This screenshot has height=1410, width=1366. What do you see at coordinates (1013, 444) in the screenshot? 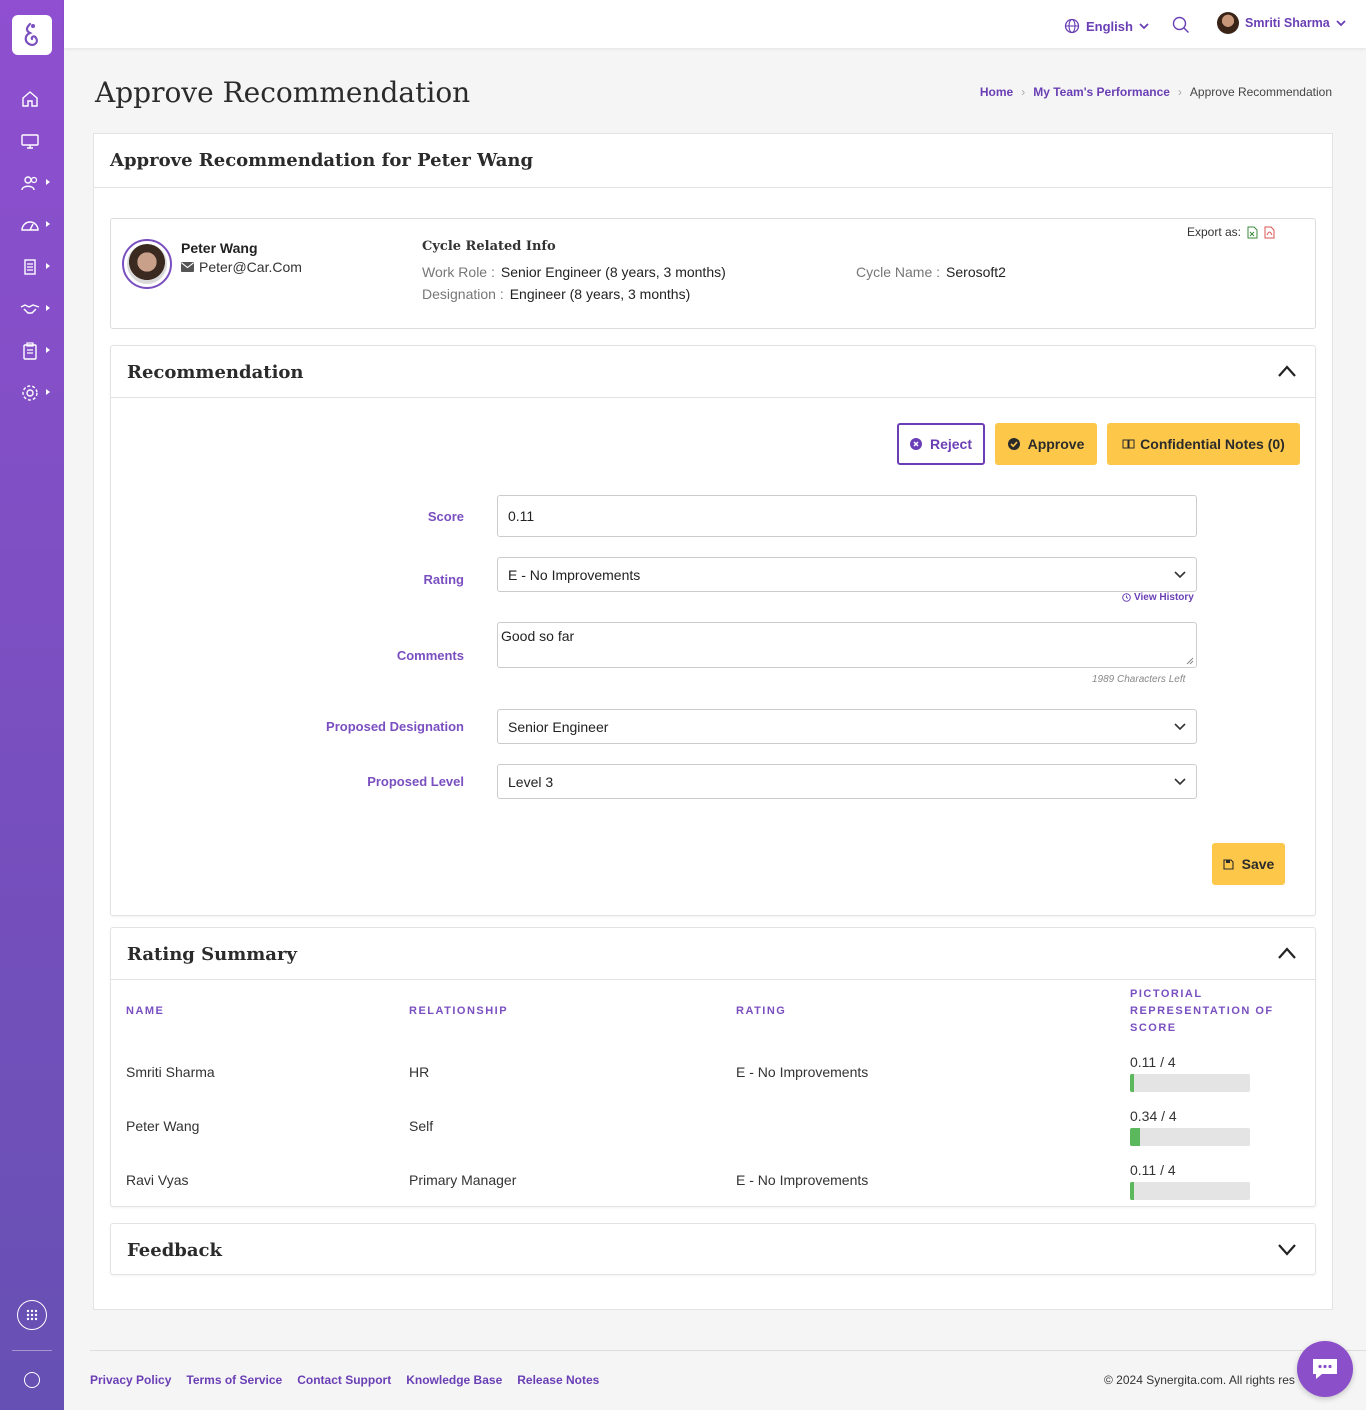
I see `check-circle-icon` at bounding box center [1013, 444].